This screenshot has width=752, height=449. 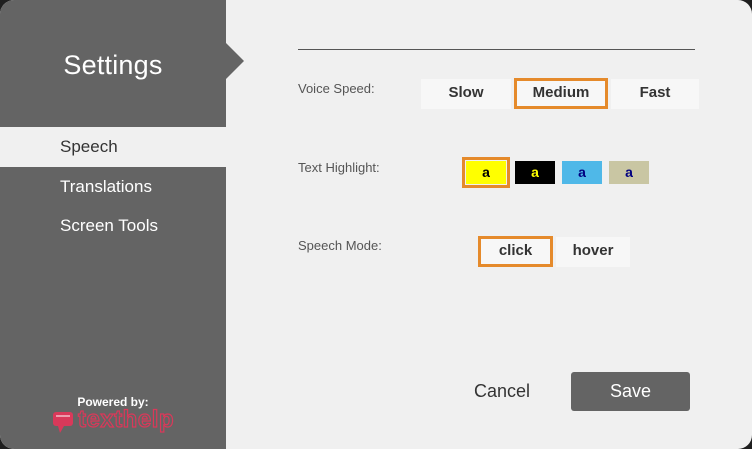 I want to click on divider, so click(x=496, y=49).